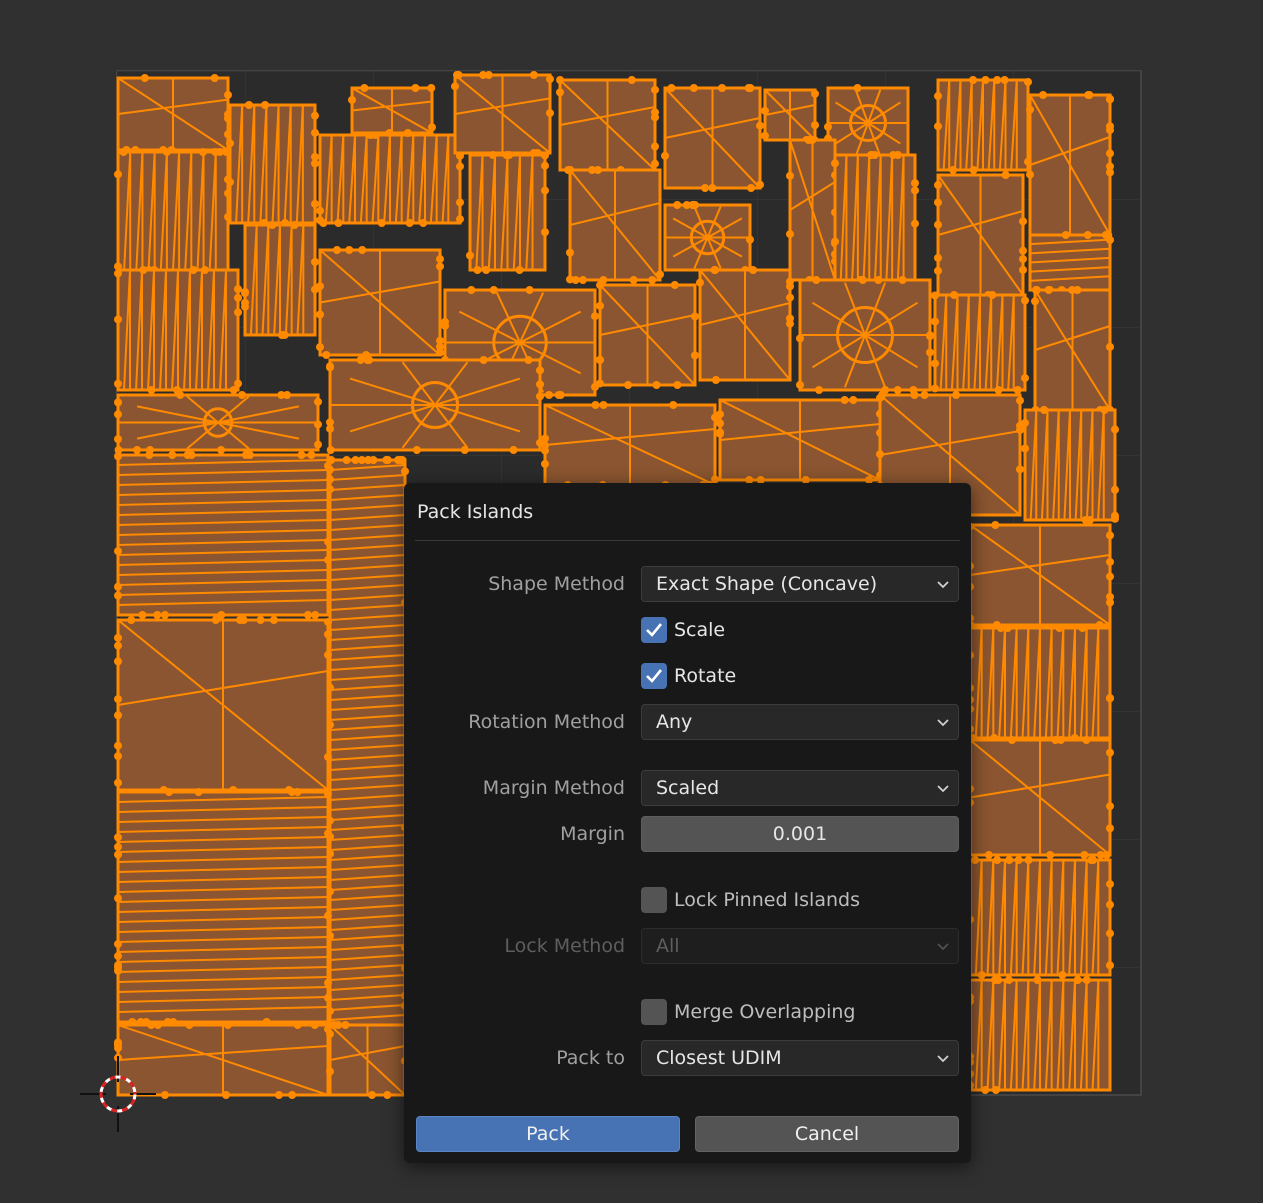 The image size is (1263, 1203). I want to click on dialog-title: Pack Islands, so click(475, 512).